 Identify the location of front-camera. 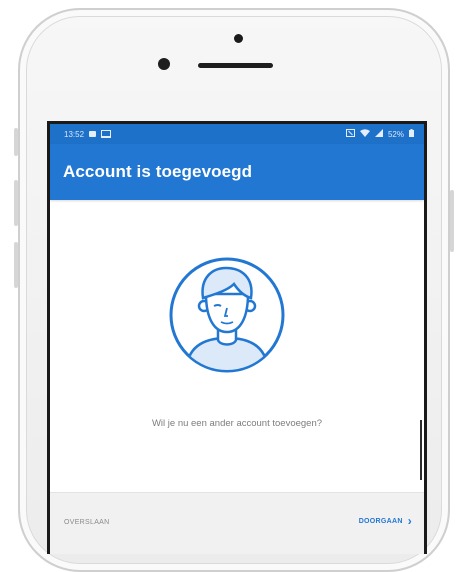
(164, 64).